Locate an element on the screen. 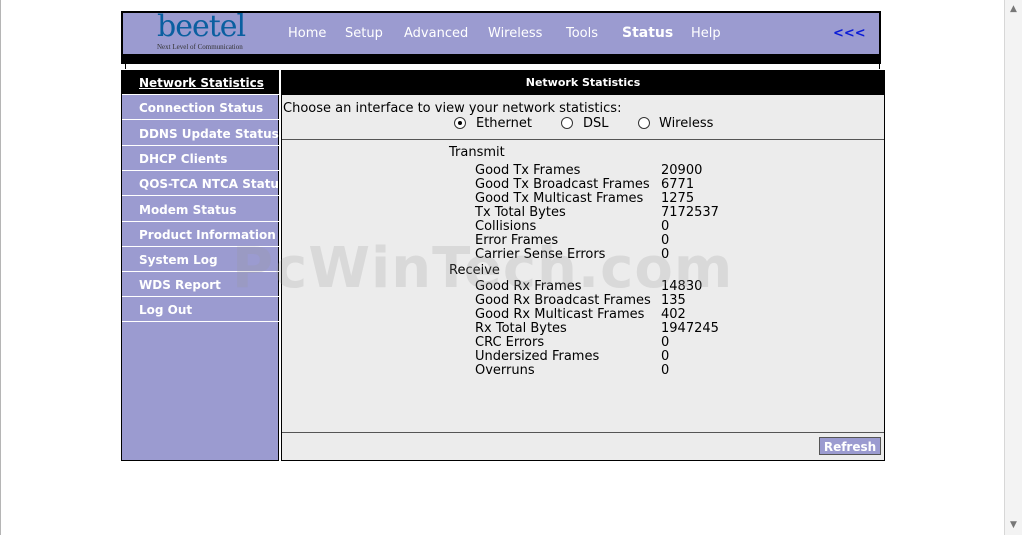 The image size is (1022, 535). radio-dsl is located at coordinates (567, 123).